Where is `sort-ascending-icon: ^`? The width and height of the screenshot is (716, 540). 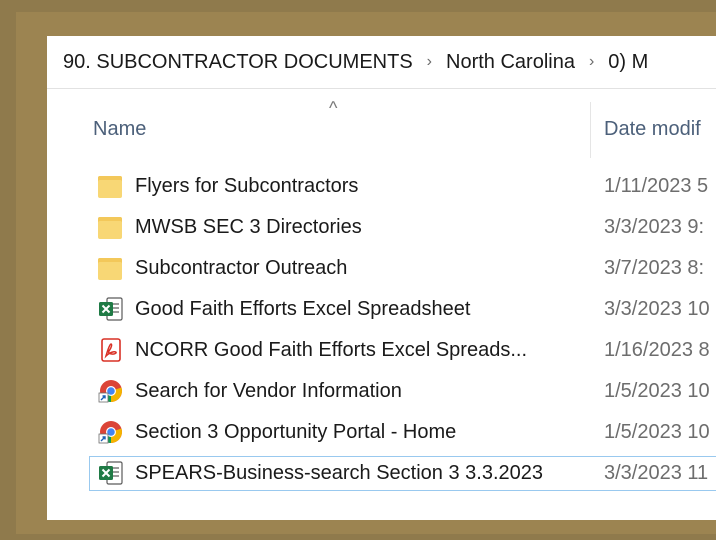
sort-ascending-icon: ^ is located at coordinates (333, 108).